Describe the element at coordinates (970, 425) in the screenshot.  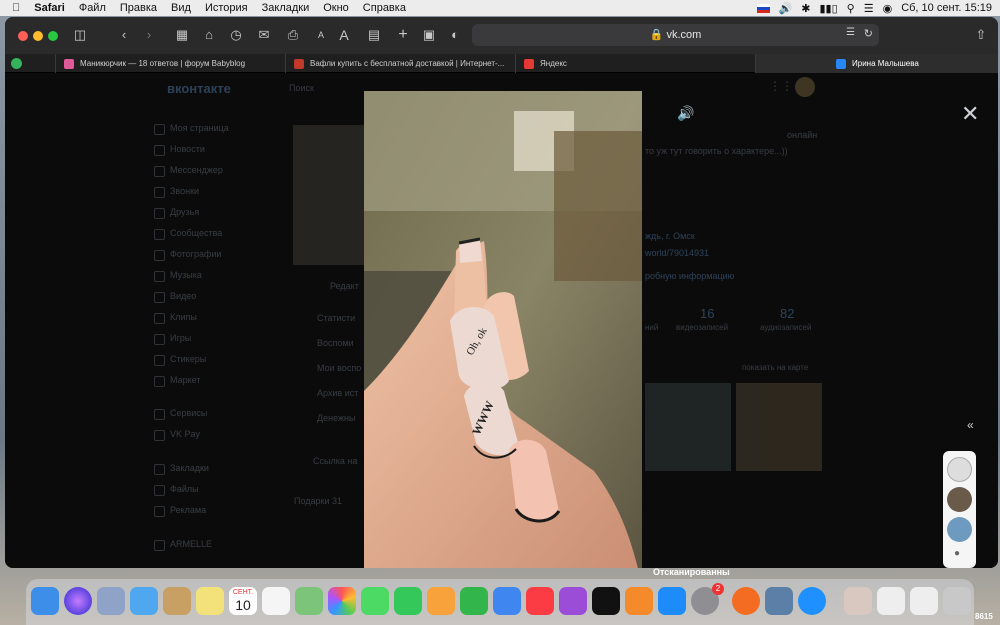
I see `collapse-chat-icon: «` at that location.